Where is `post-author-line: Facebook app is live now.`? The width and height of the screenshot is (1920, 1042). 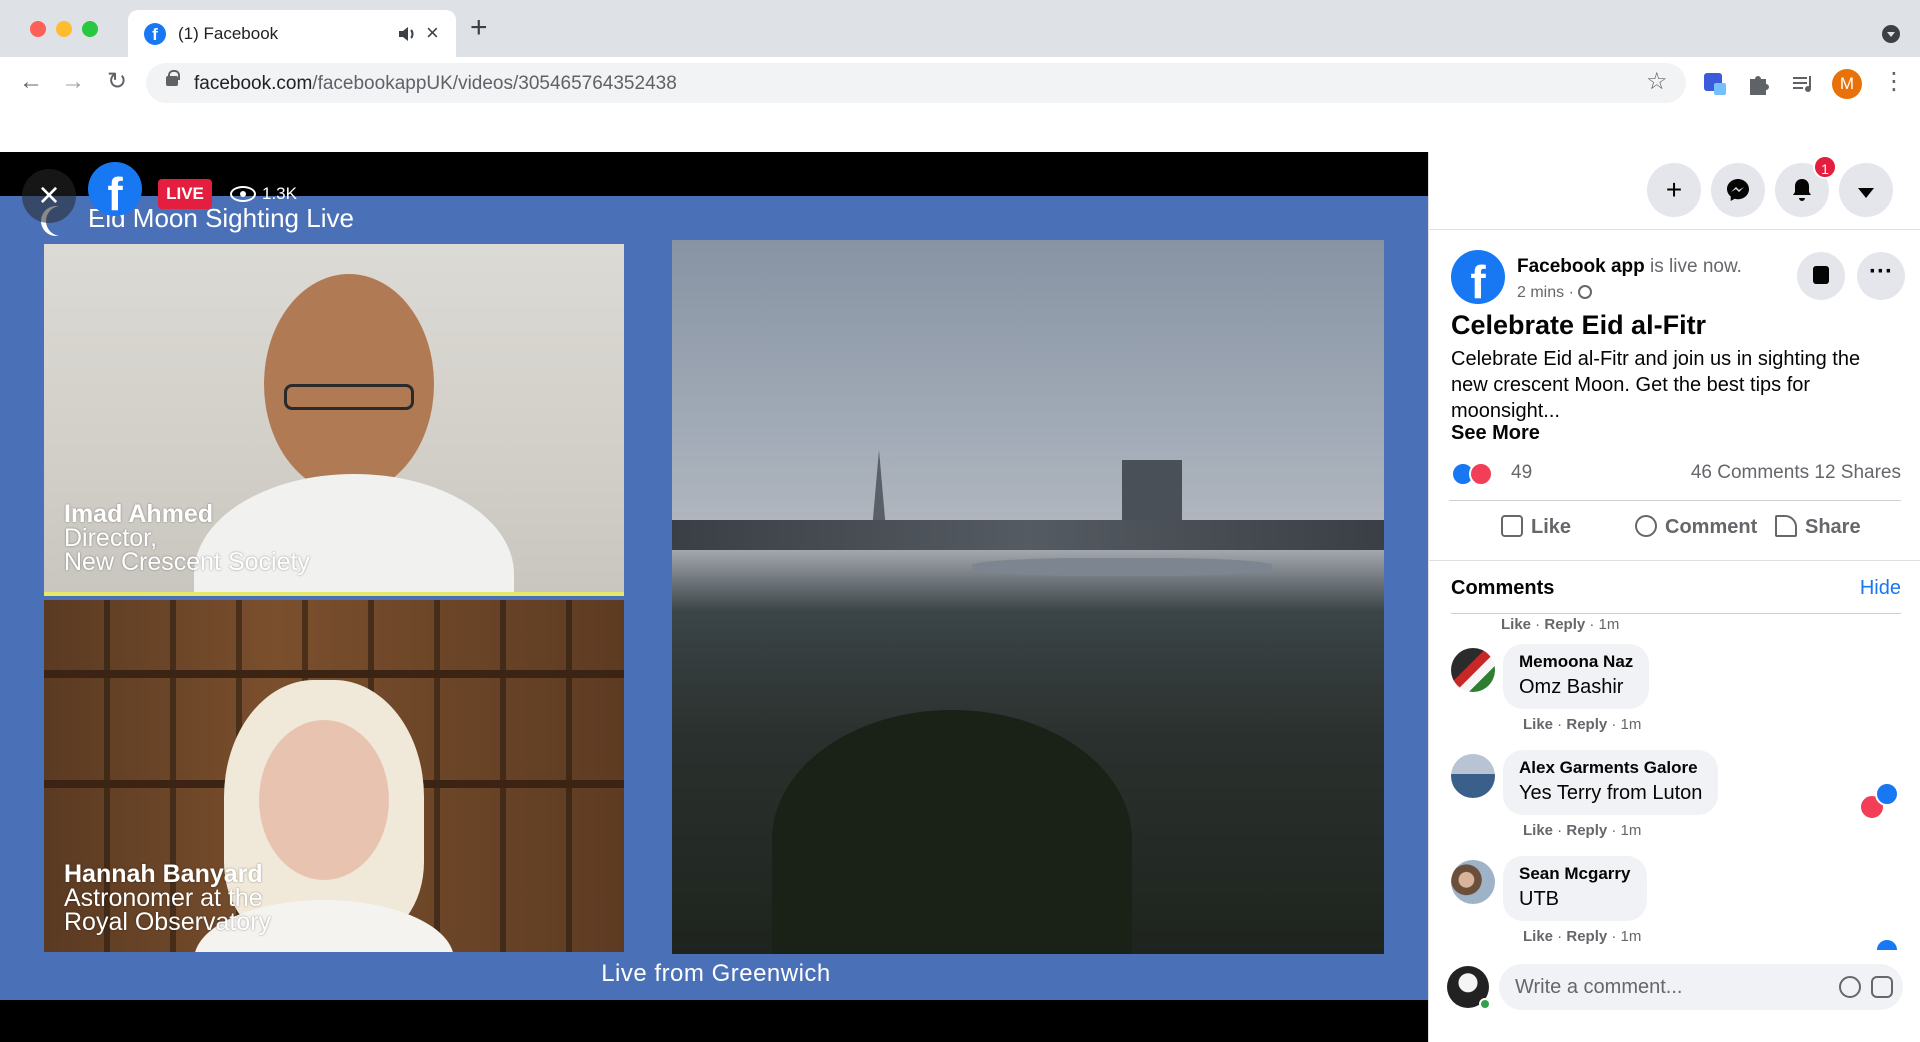
post-author-line: Facebook app is live now. is located at coordinates (1629, 266).